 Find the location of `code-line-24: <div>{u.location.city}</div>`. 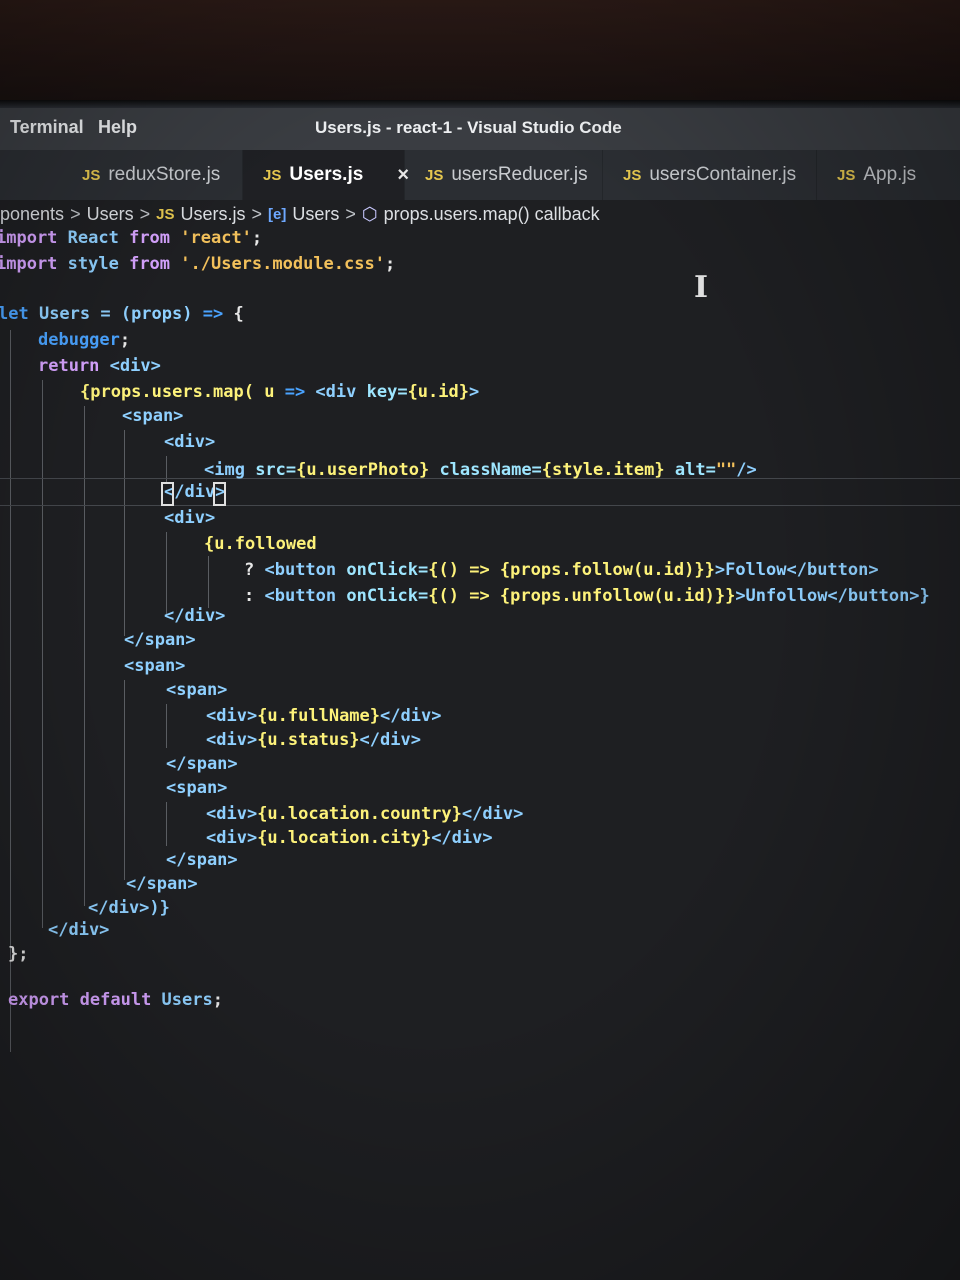

code-line-24: <div>{u.location.city}</div> is located at coordinates (349, 838).